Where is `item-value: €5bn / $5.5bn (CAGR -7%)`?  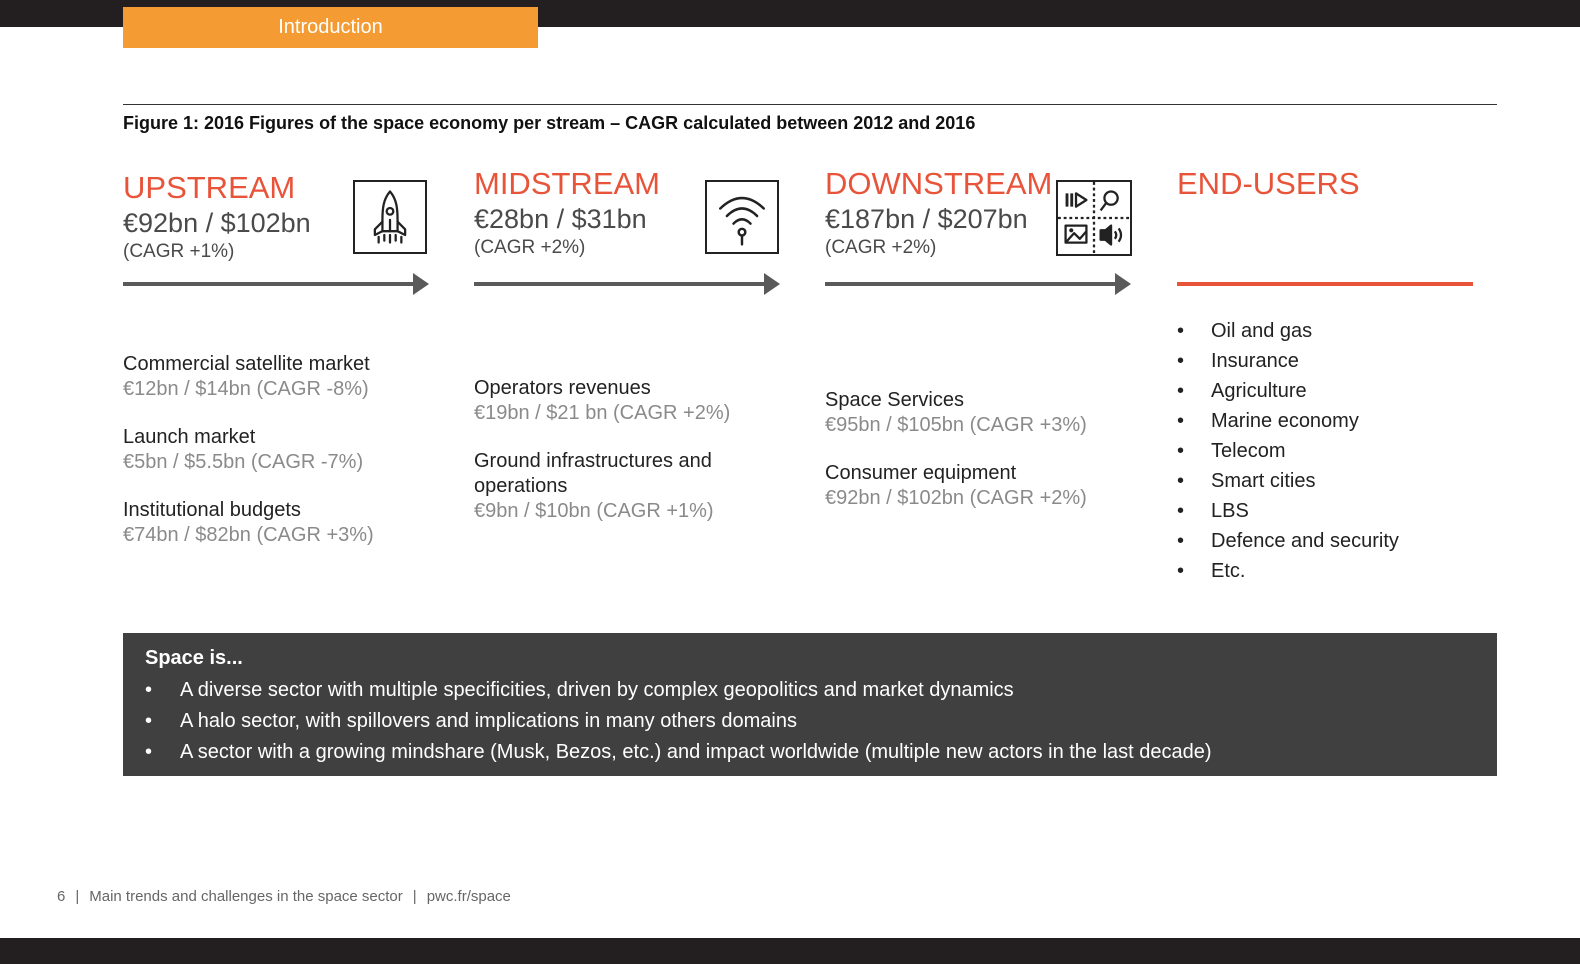 item-value: €5bn / $5.5bn (CAGR -7%) is located at coordinates (243, 462).